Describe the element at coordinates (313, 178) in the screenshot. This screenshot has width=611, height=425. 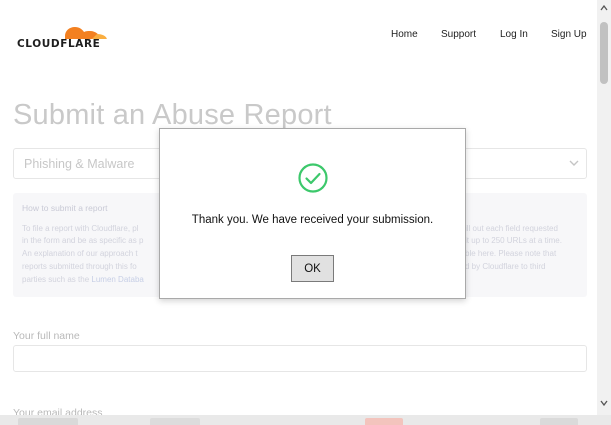
I see `check-circle-icon` at that location.